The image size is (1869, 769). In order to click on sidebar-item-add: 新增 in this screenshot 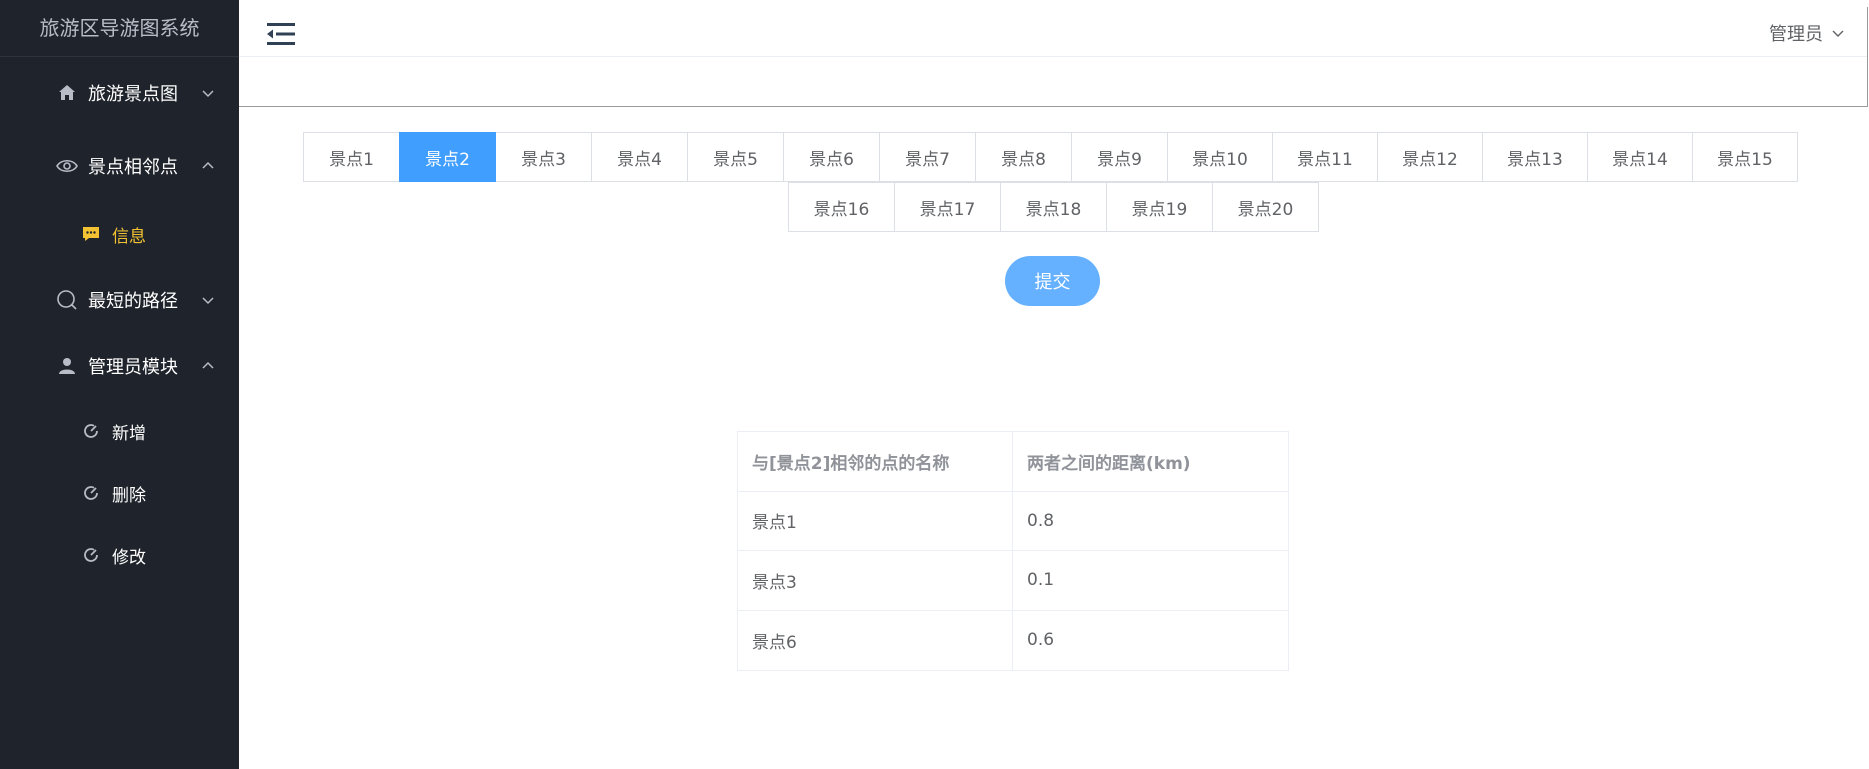, I will do `click(119, 431)`.